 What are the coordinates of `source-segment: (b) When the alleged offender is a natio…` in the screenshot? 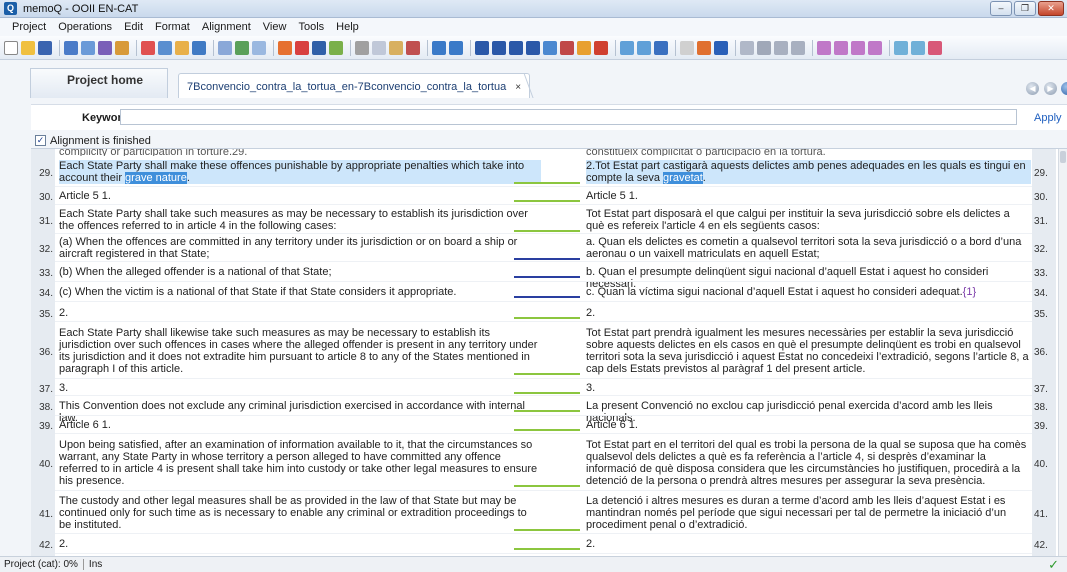 It's located at (300, 272).